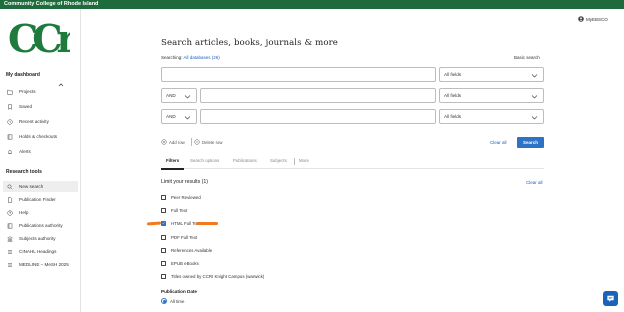  I want to click on limit-results-heading: Limit your results (1), so click(184, 182).